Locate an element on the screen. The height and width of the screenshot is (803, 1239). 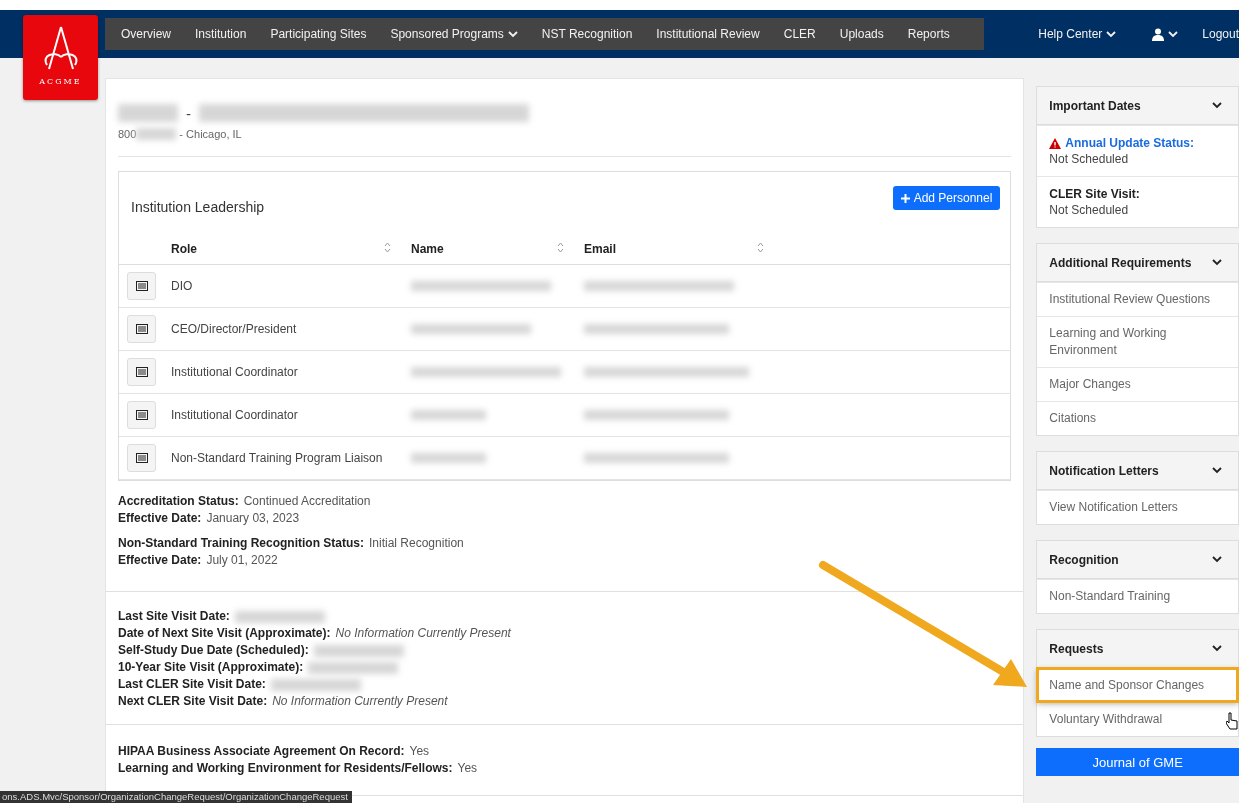
user-icon is located at coordinates (1158, 34).